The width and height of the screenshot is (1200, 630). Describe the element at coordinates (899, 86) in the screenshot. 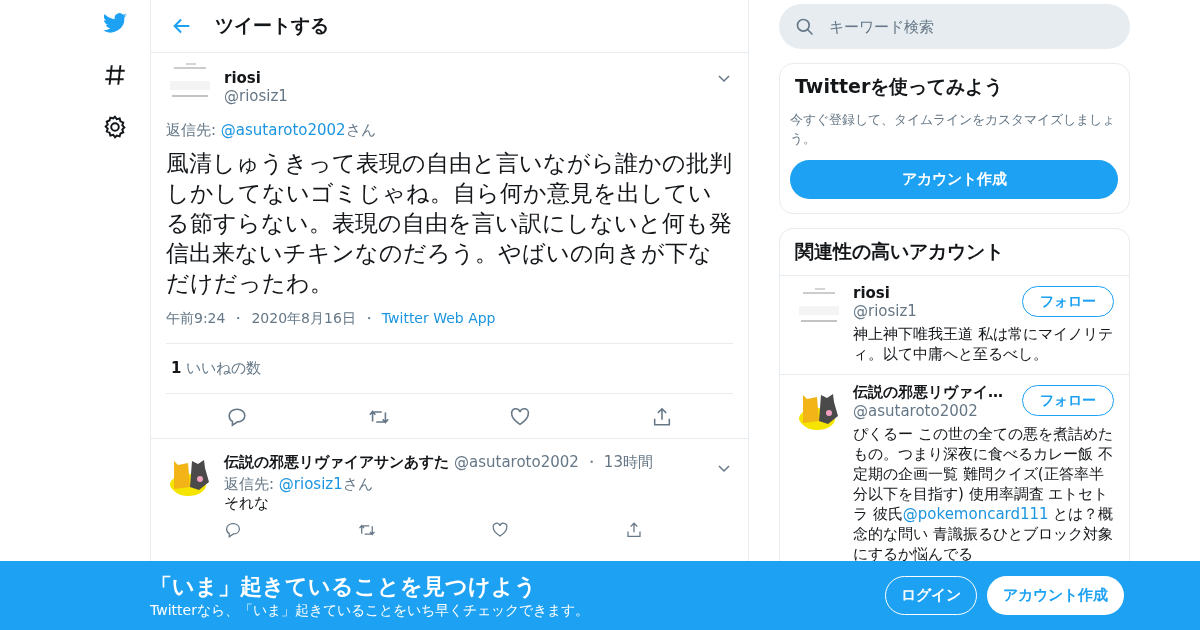

I see `card-title: Twitterを使ってみよう` at that location.